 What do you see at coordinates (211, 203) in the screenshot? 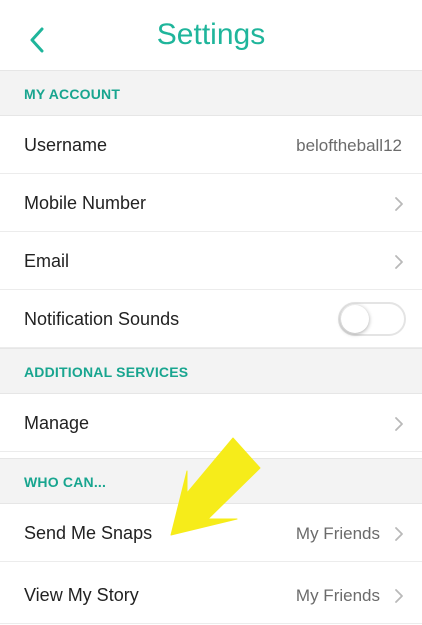
I see `row-mobile-number: Mobile Number` at bounding box center [211, 203].